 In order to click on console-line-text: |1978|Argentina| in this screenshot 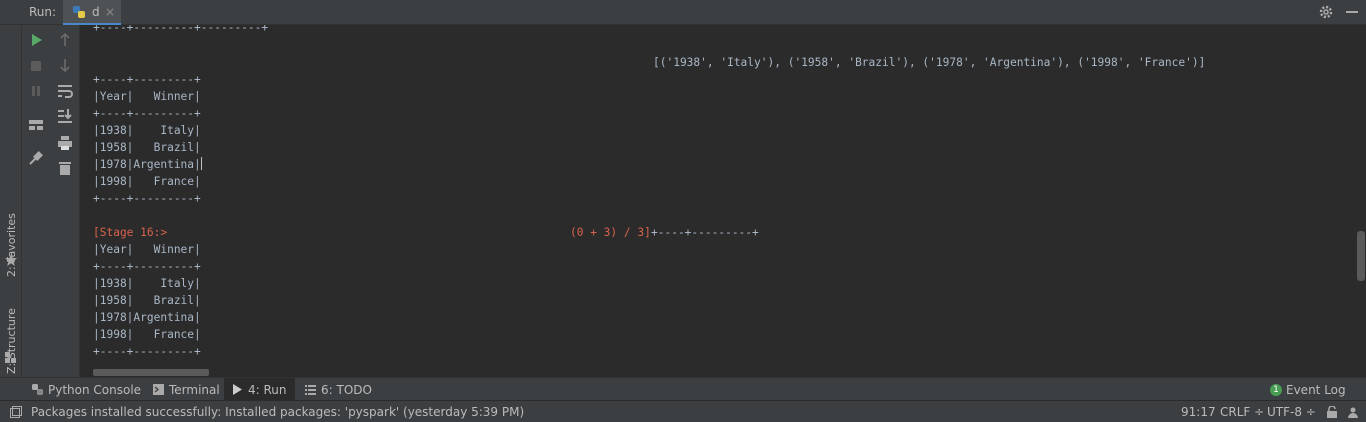, I will do `click(147, 164)`.